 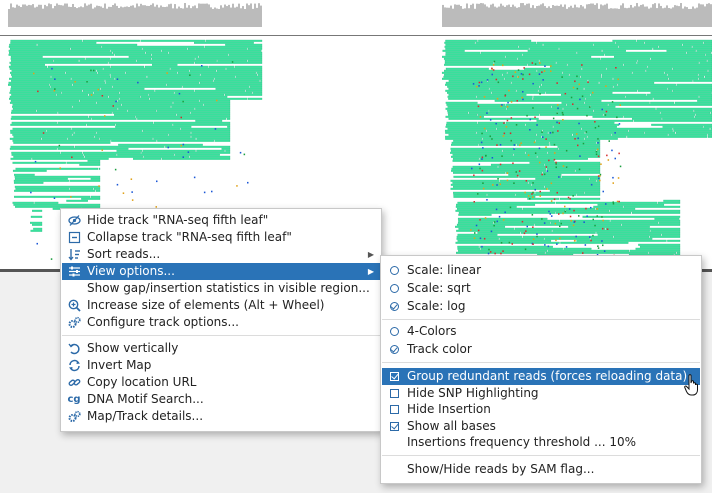 What do you see at coordinates (436, 306) in the screenshot?
I see `scale-log-label: Scale: log` at bounding box center [436, 306].